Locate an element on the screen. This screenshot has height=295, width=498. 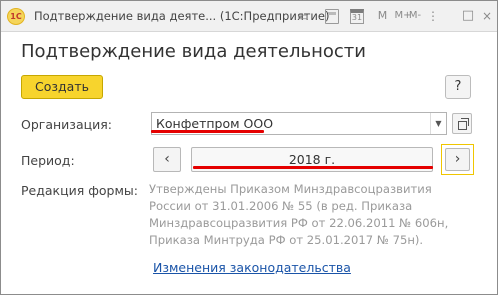
period-next-button: › is located at coordinates (457, 159).